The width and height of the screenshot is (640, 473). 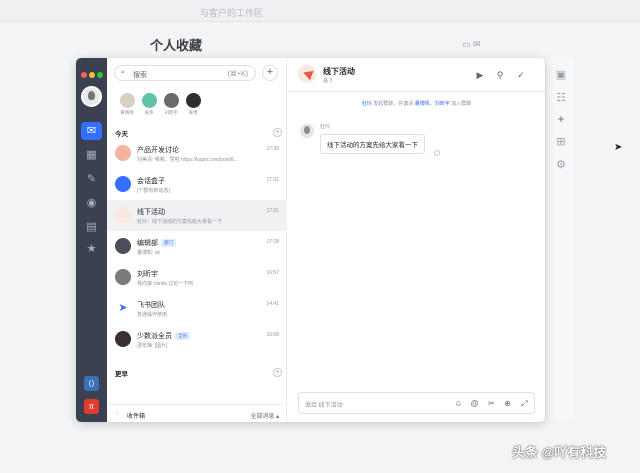 I want to click on video-call-icon: ▶, so click(x=480, y=75).